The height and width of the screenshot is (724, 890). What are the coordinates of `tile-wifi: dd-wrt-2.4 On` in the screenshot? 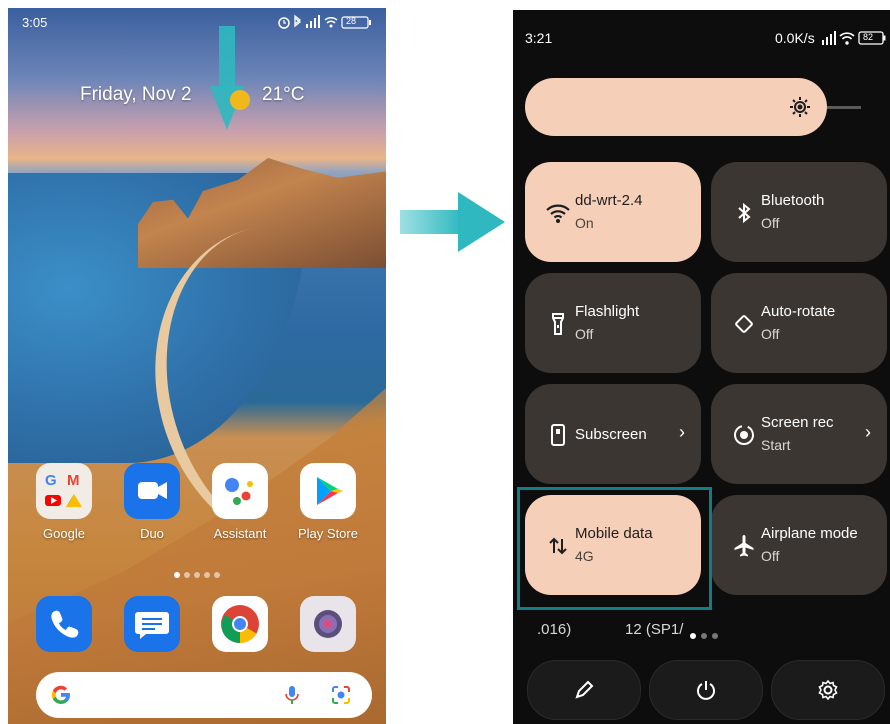 It's located at (613, 212).